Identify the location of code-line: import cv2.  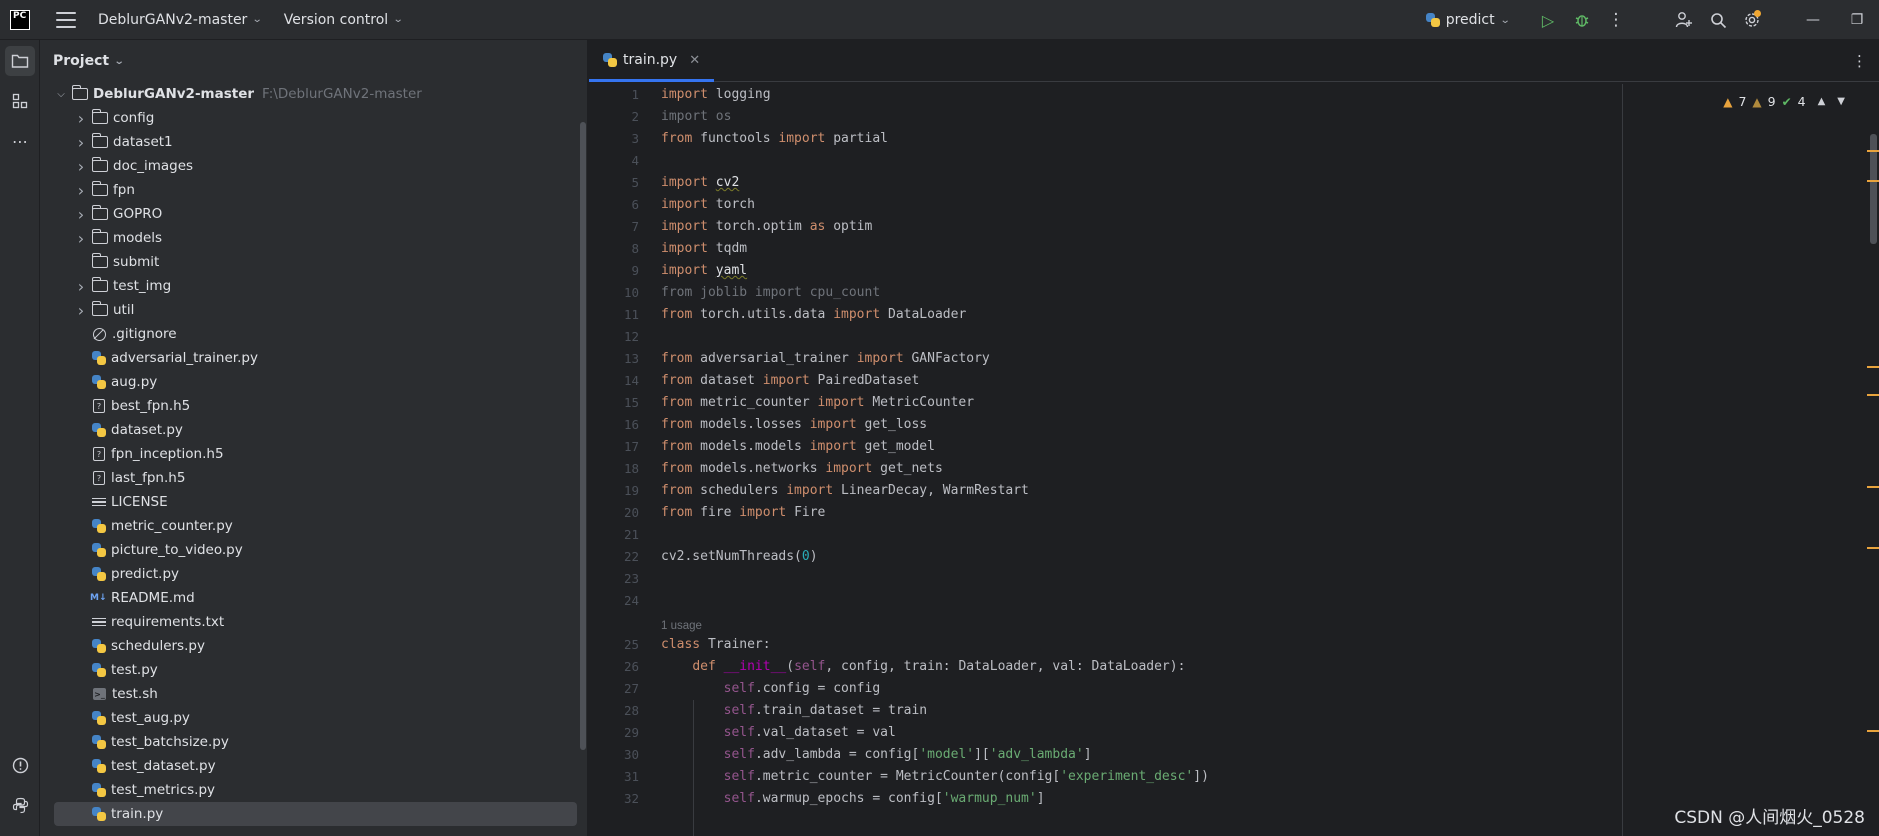
(700, 183).